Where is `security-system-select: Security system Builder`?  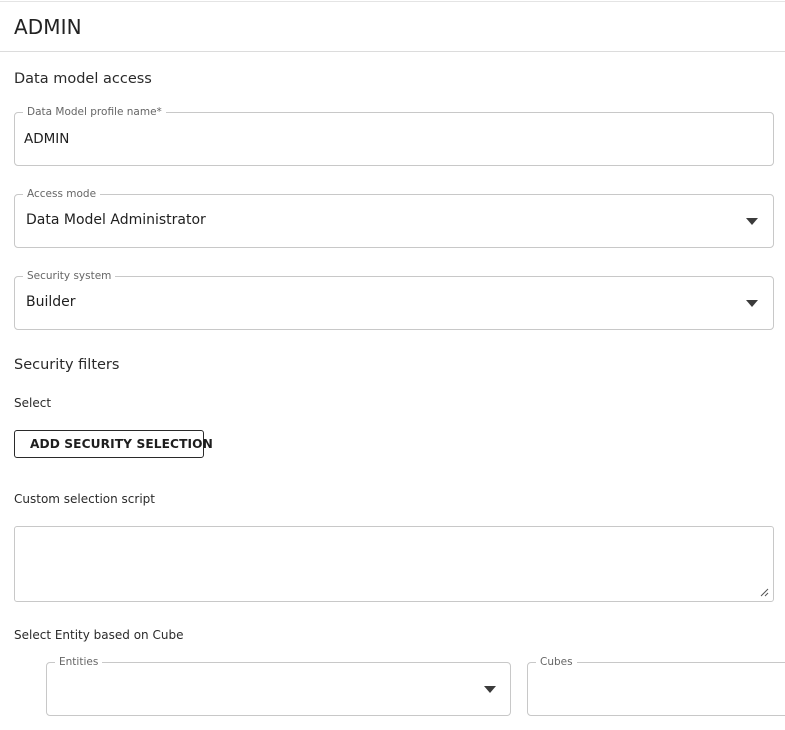 security-system-select: Security system Builder is located at coordinates (394, 299).